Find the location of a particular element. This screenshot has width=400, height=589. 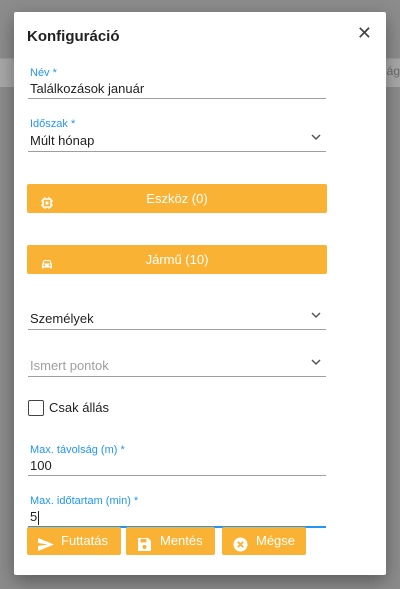

known-points-select-value: Ismert pontok is located at coordinates (177, 366).